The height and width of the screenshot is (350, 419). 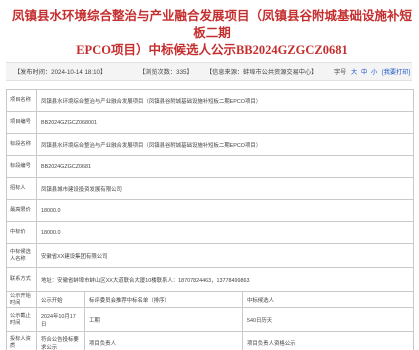 I want to click on view-count: 【浏览次数：335】, so click(x=166, y=72).